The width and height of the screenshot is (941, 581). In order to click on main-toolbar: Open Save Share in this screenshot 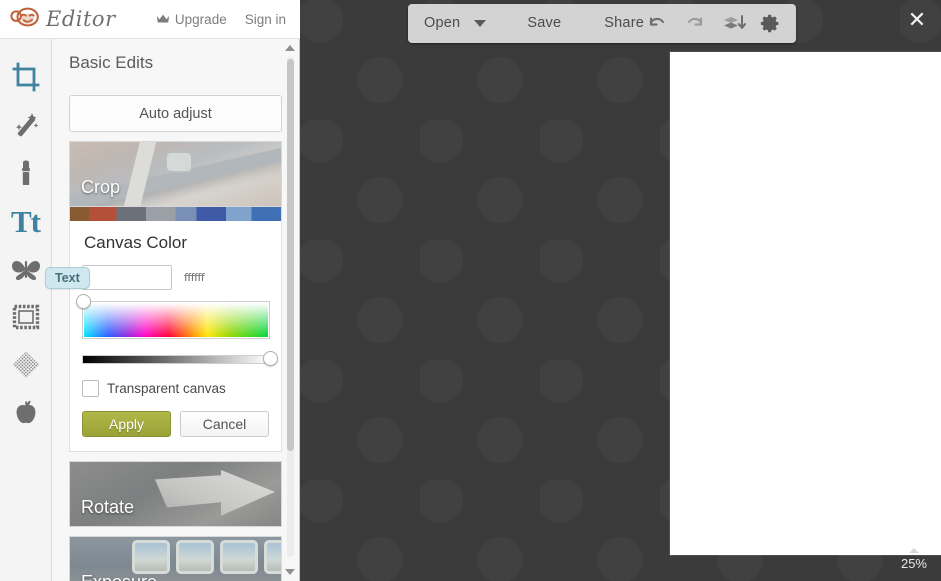, I will do `click(602, 23)`.